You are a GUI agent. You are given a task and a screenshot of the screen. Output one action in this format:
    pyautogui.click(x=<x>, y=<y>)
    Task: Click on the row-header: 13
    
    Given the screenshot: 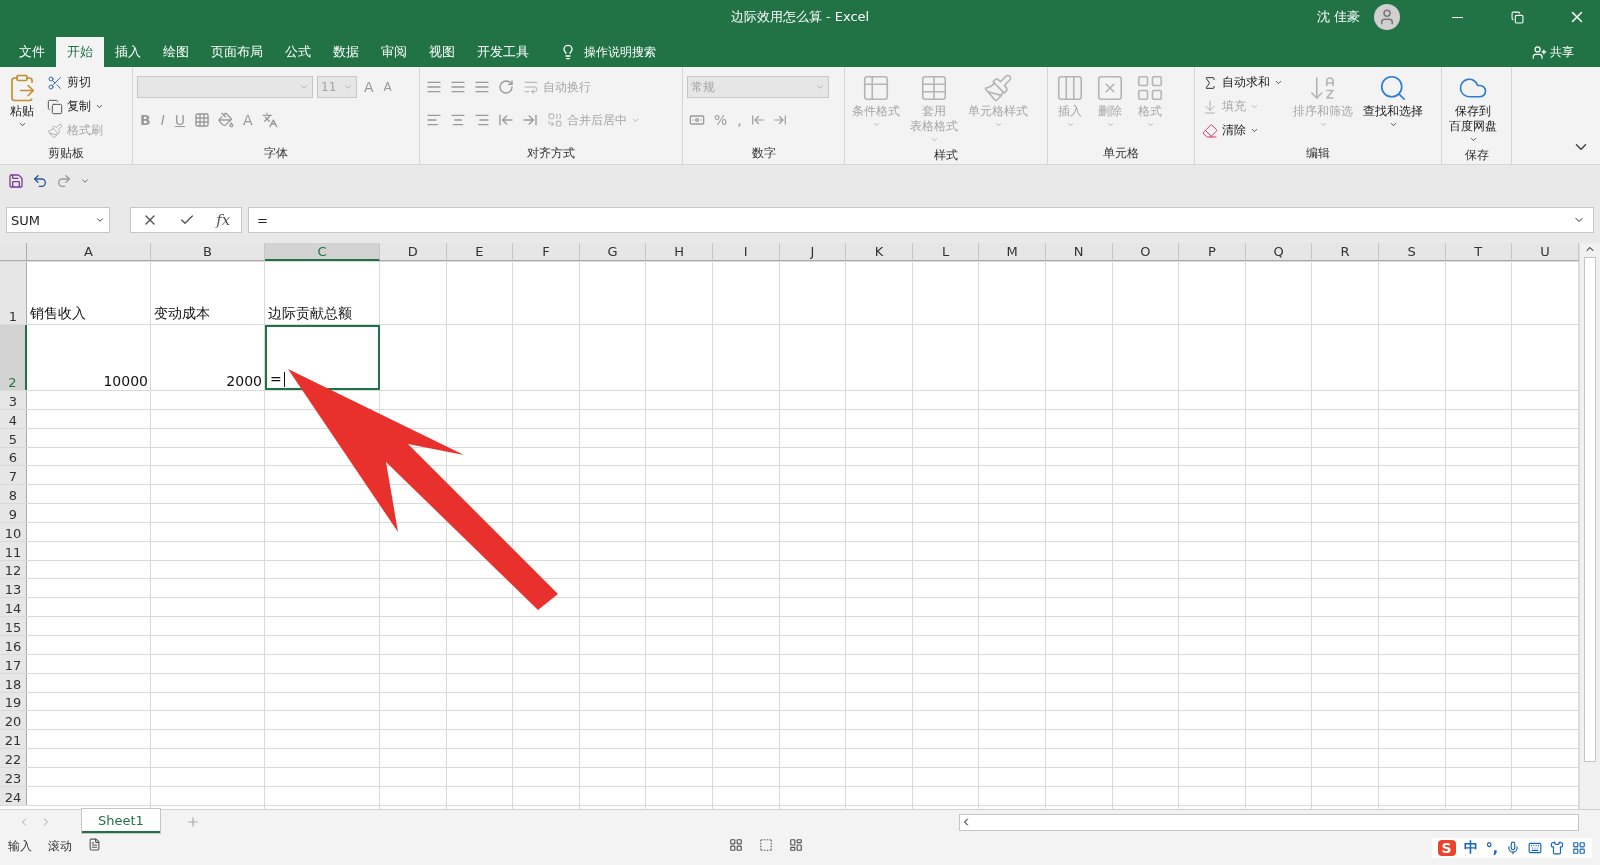 What is the action you would take?
    pyautogui.click(x=13, y=588)
    